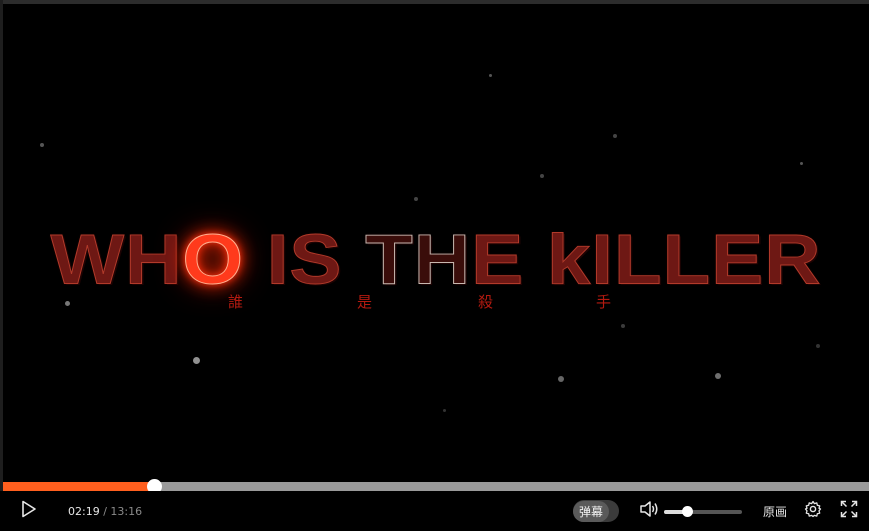  Describe the element at coordinates (365, 302) in the screenshot. I see `subtitle-char-2: 是` at that location.